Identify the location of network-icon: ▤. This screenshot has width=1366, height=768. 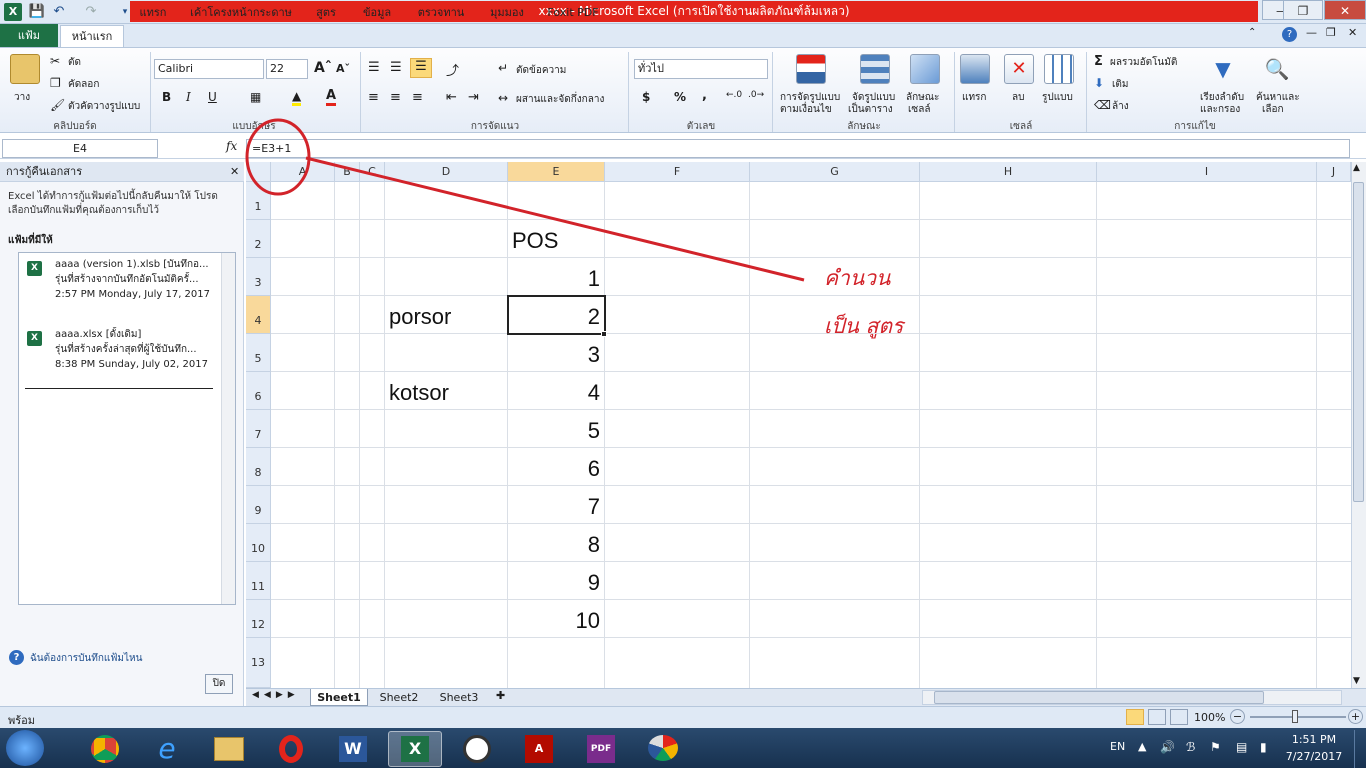
(1241, 747).